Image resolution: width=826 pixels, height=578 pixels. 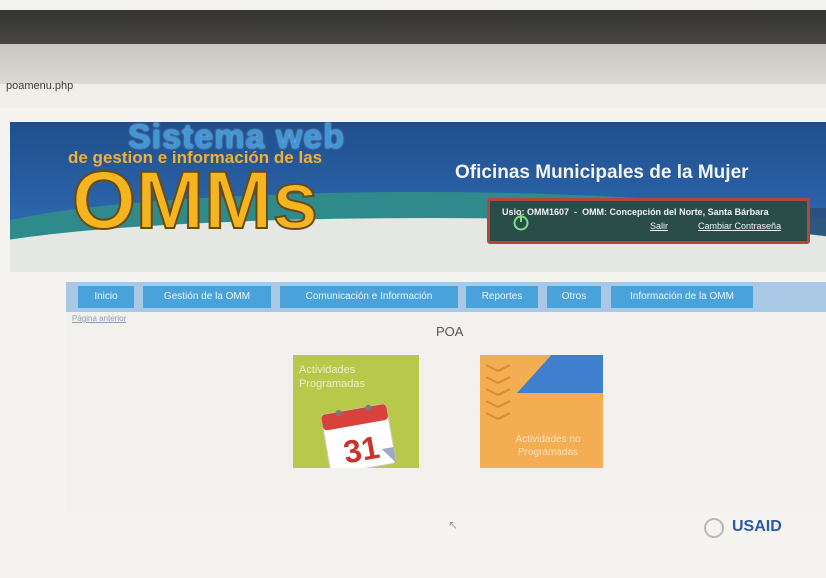 I want to click on power-icon, so click(x=521, y=222).